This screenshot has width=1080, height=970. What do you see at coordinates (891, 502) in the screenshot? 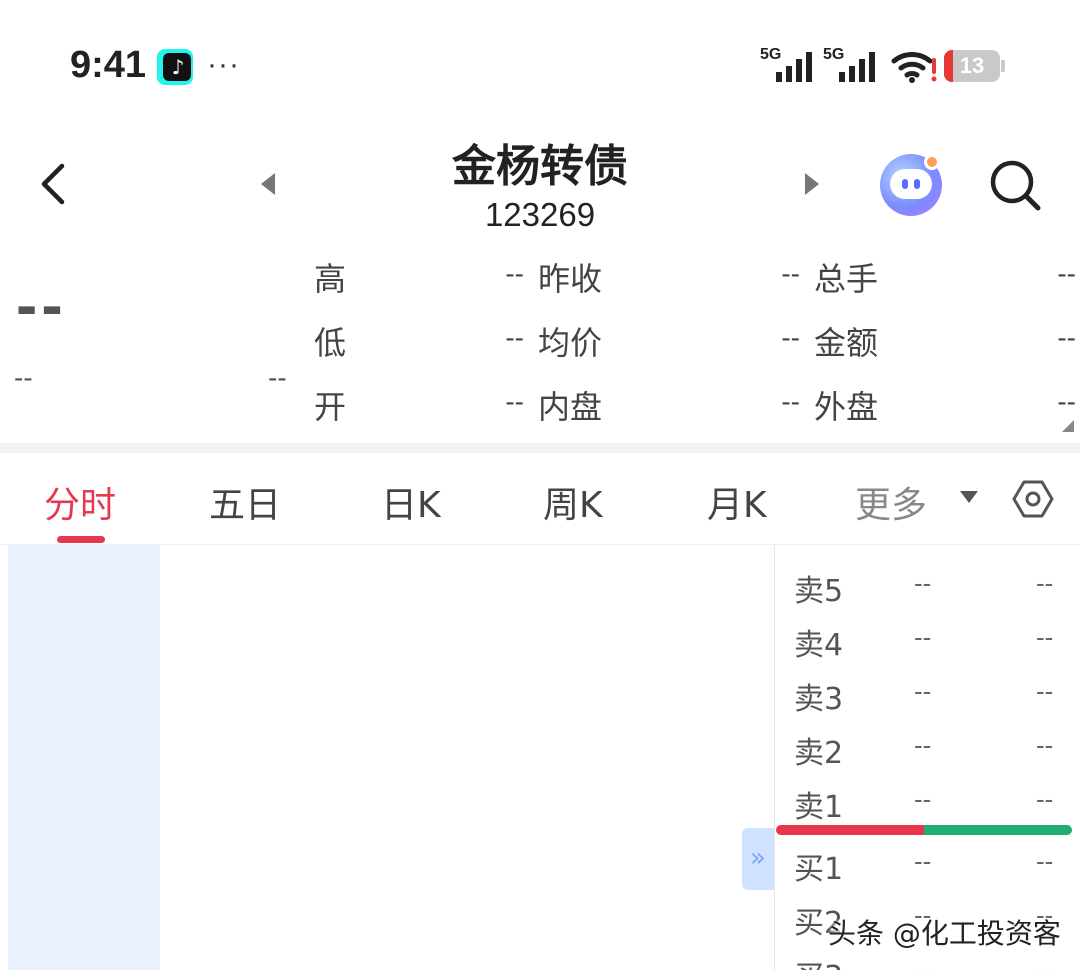
I see `tab-more: 更多` at bounding box center [891, 502].